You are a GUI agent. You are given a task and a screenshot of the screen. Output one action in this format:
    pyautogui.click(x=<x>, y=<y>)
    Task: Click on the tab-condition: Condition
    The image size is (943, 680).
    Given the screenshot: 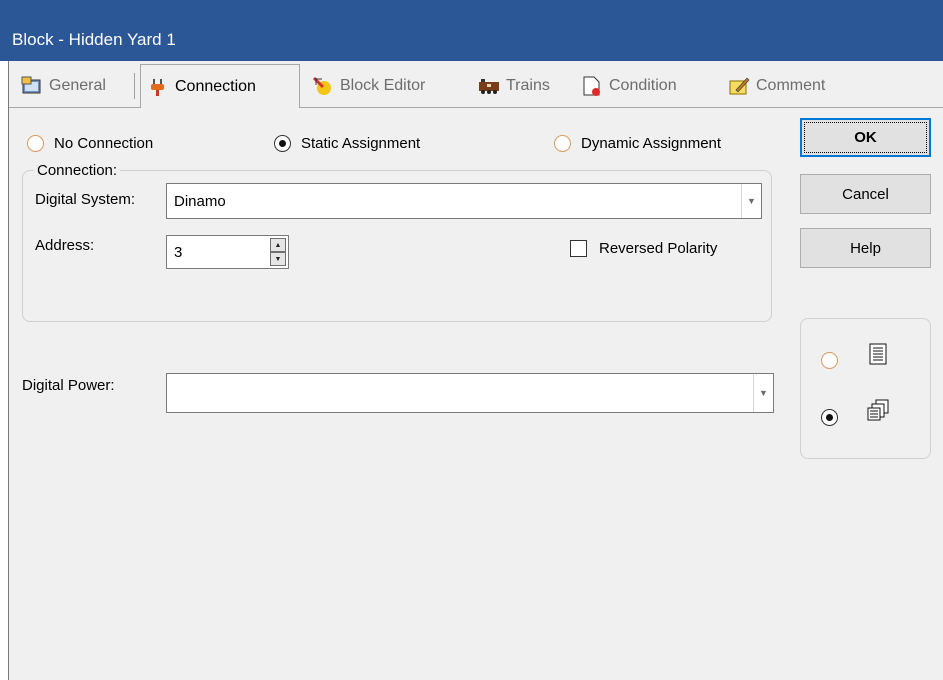 What is the action you would take?
    pyautogui.click(x=629, y=86)
    